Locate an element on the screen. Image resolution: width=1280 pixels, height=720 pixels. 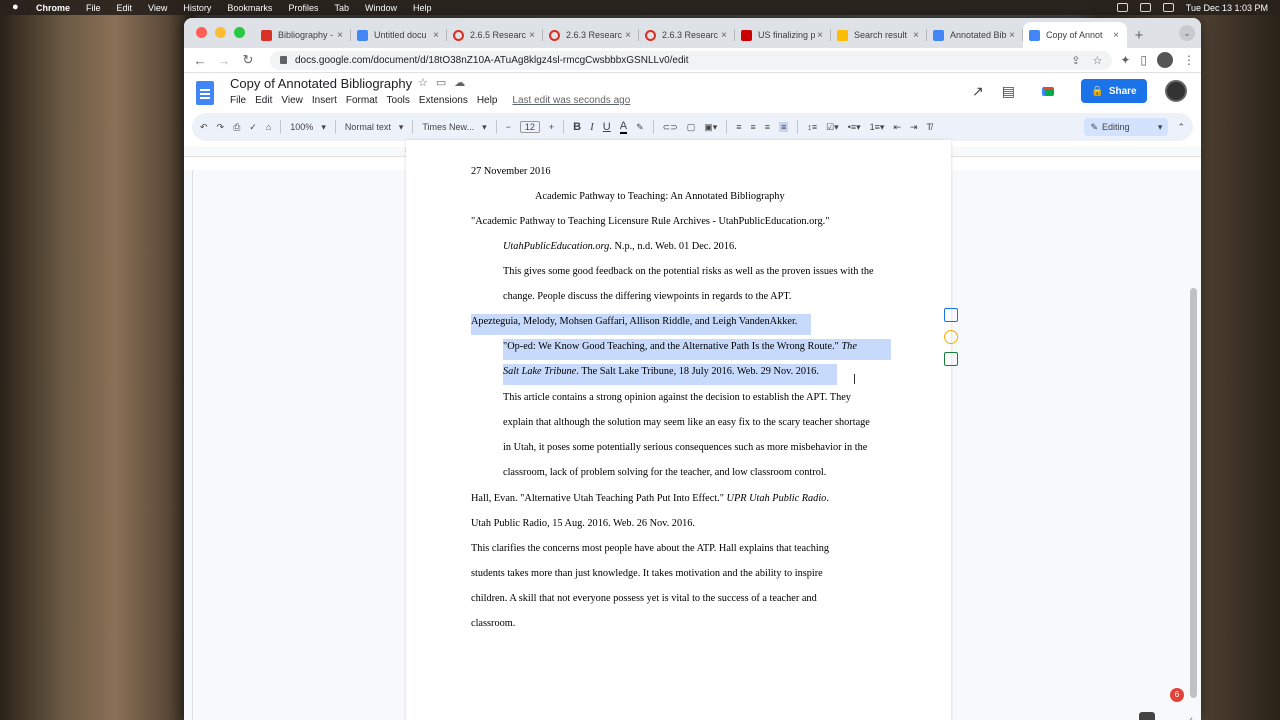
vertical-ruler is located at coordinates (188, 445).